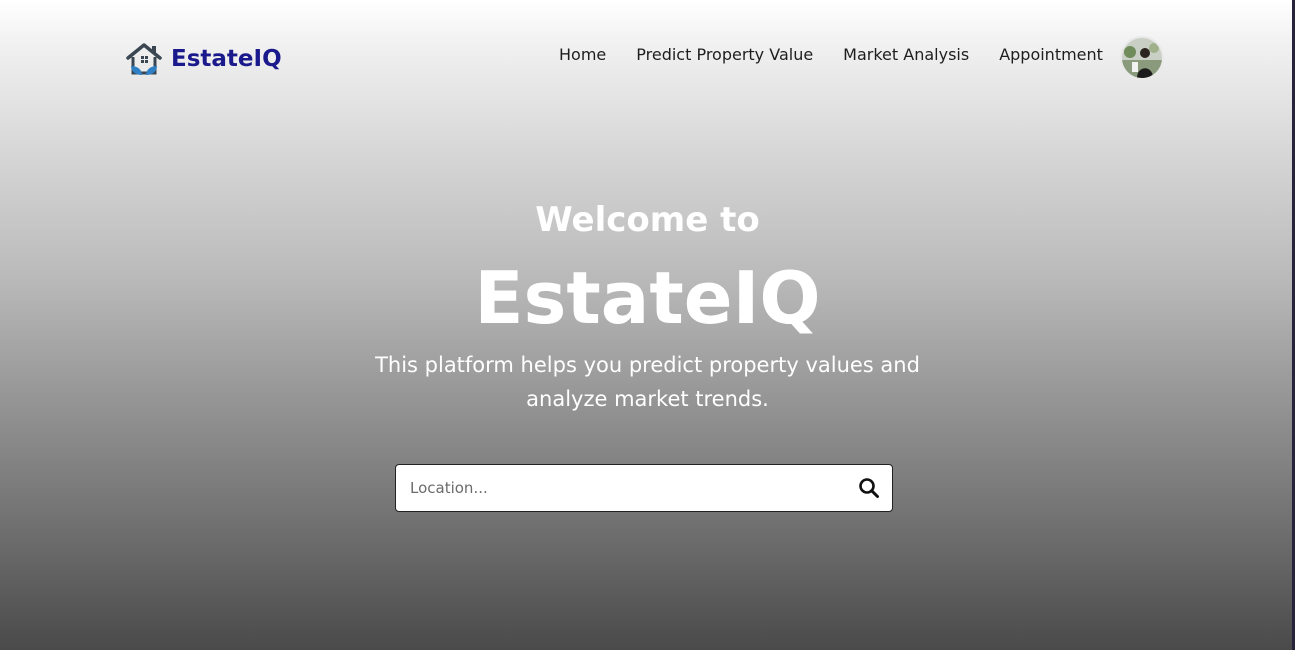 The width and height of the screenshot is (1295, 650). I want to click on logo: EstateIQ, so click(203, 59).